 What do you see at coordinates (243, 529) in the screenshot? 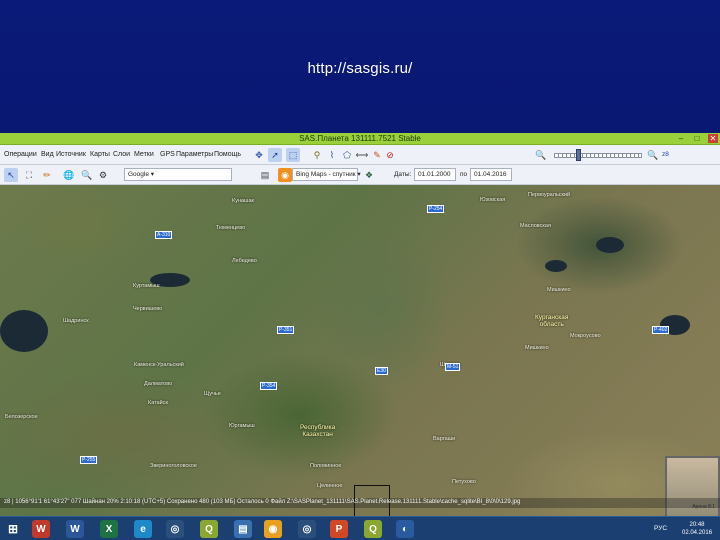
I see `taskbar-app-explorer: ▤` at bounding box center [243, 529].